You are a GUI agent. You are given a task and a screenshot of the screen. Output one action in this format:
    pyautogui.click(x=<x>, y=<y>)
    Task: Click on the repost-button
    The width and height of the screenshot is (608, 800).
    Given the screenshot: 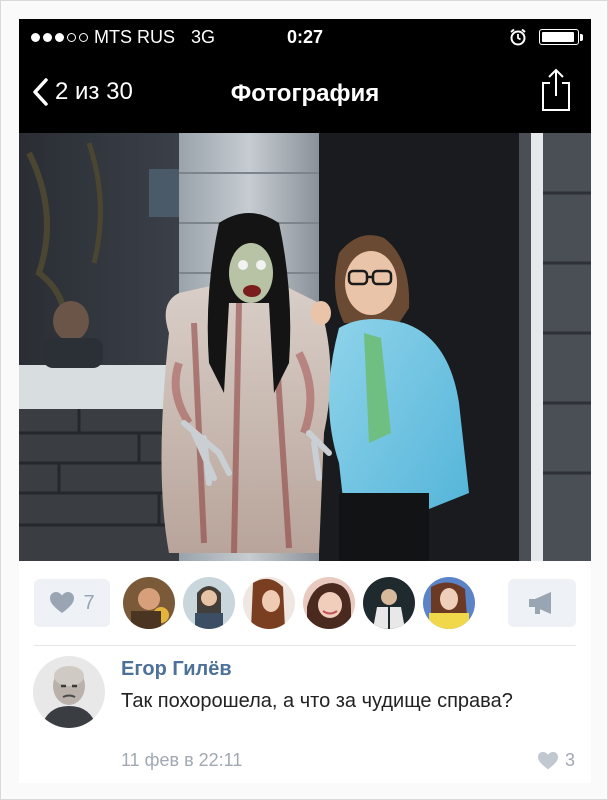 What is the action you would take?
    pyautogui.click(x=542, y=603)
    